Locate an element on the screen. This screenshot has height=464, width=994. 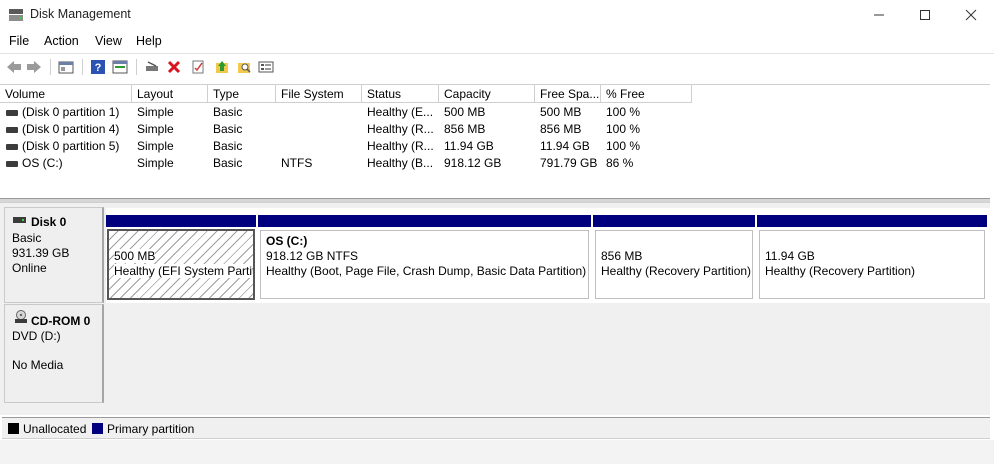
back-icon is located at coordinates (14, 67).